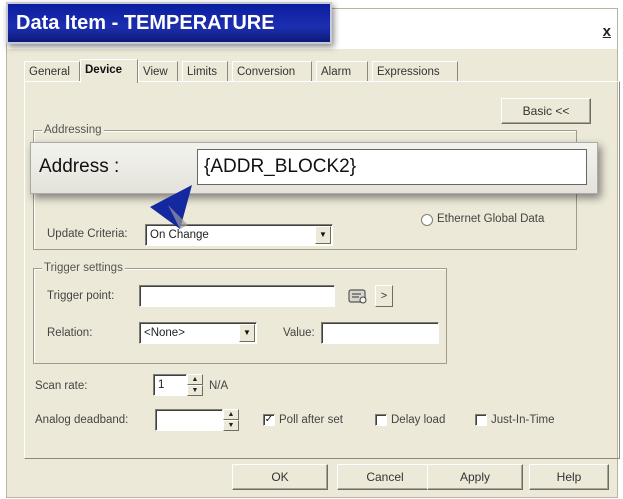  What do you see at coordinates (380, 333) in the screenshot?
I see `trigger-value-input` at bounding box center [380, 333].